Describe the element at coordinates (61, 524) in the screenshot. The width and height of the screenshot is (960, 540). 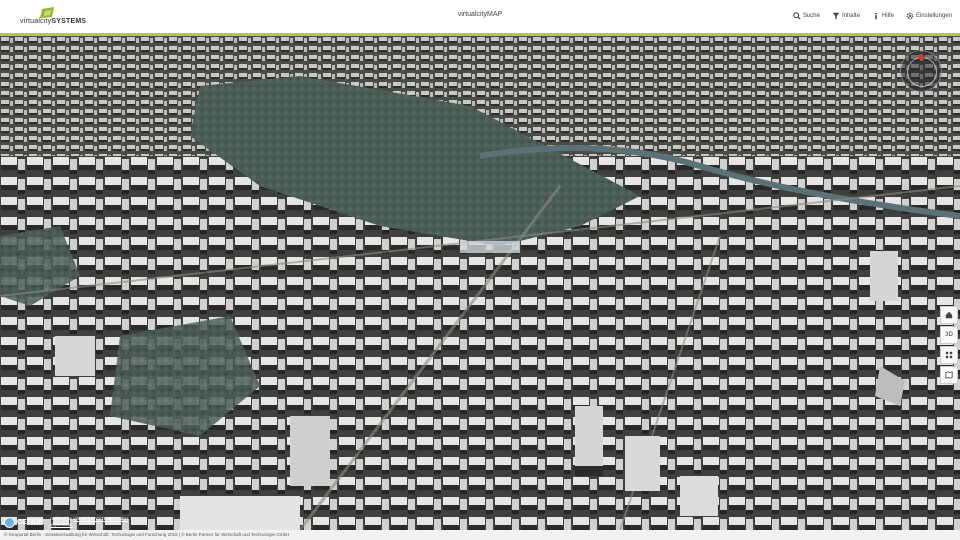
I see `impressum-link: Impressum` at that location.